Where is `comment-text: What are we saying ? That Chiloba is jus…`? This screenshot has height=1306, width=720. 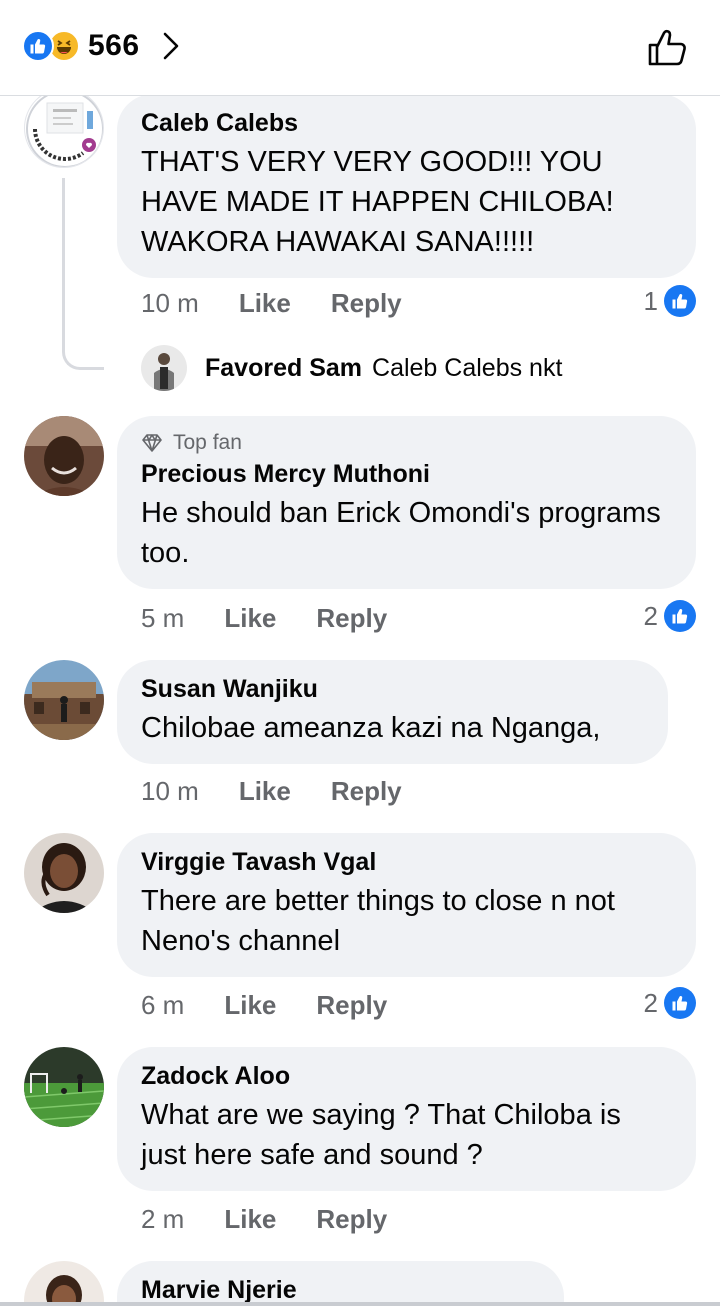 comment-text: What are we saying ? That Chiloba is jus… is located at coordinates (381, 1135).